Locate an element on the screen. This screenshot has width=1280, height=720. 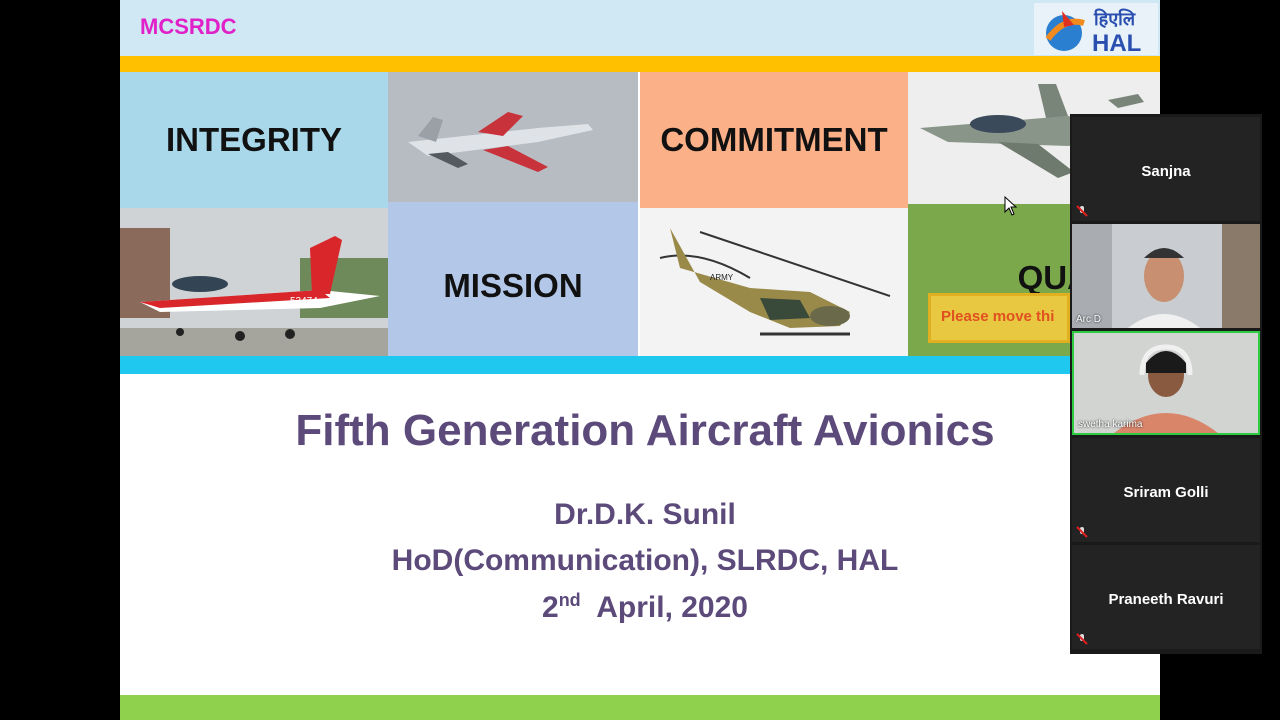
move-note-overlay: Please move thi is located at coordinates (999, 318).